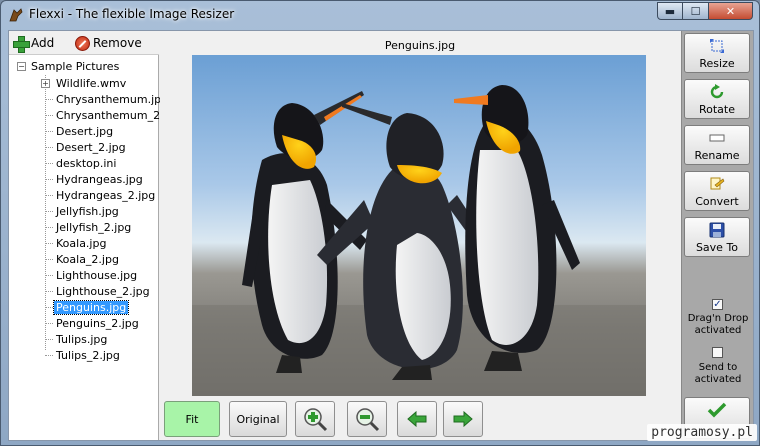 The width and height of the screenshot is (760, 446). What do you see at coordinates (75, 66) in the screenshot?
I see `tree-root-label: Sample Pictures` at bounding box center [75, 66].